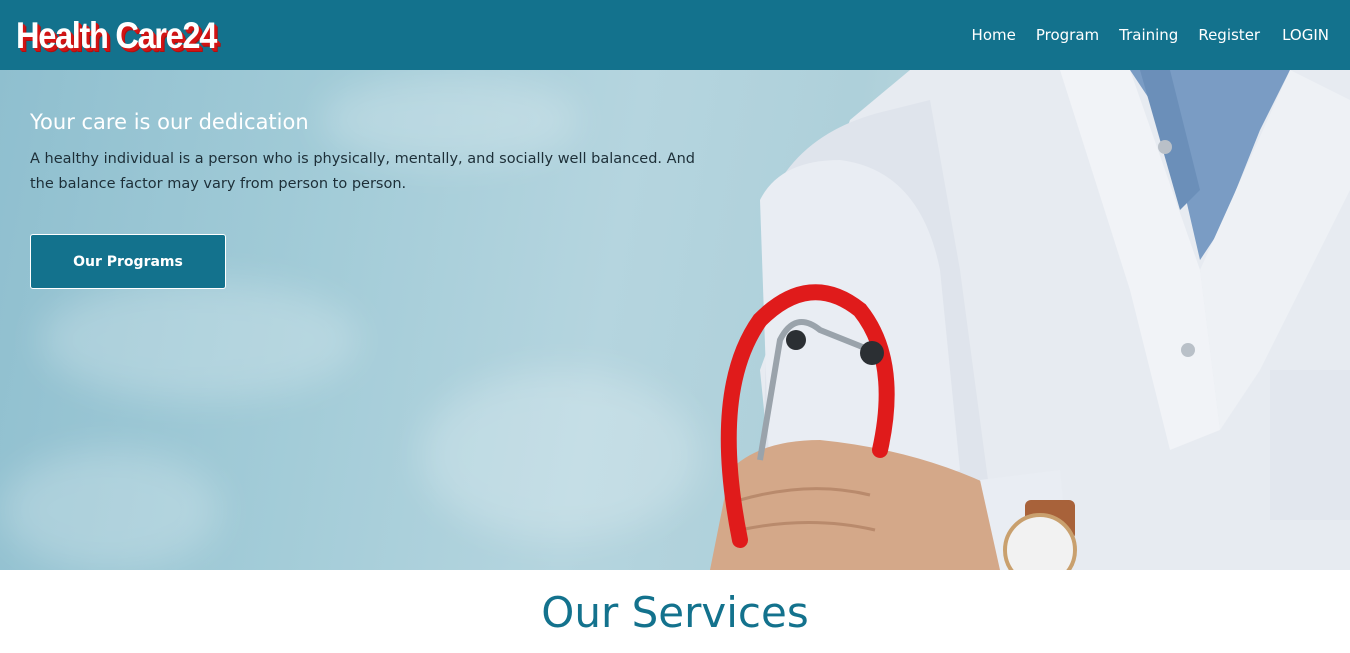 The height and width of the screenshot is (653, 1350). Describe the element at coordinates (128, 261) in the screenshot. I see `our-programs-button: Our Programs` at that location.